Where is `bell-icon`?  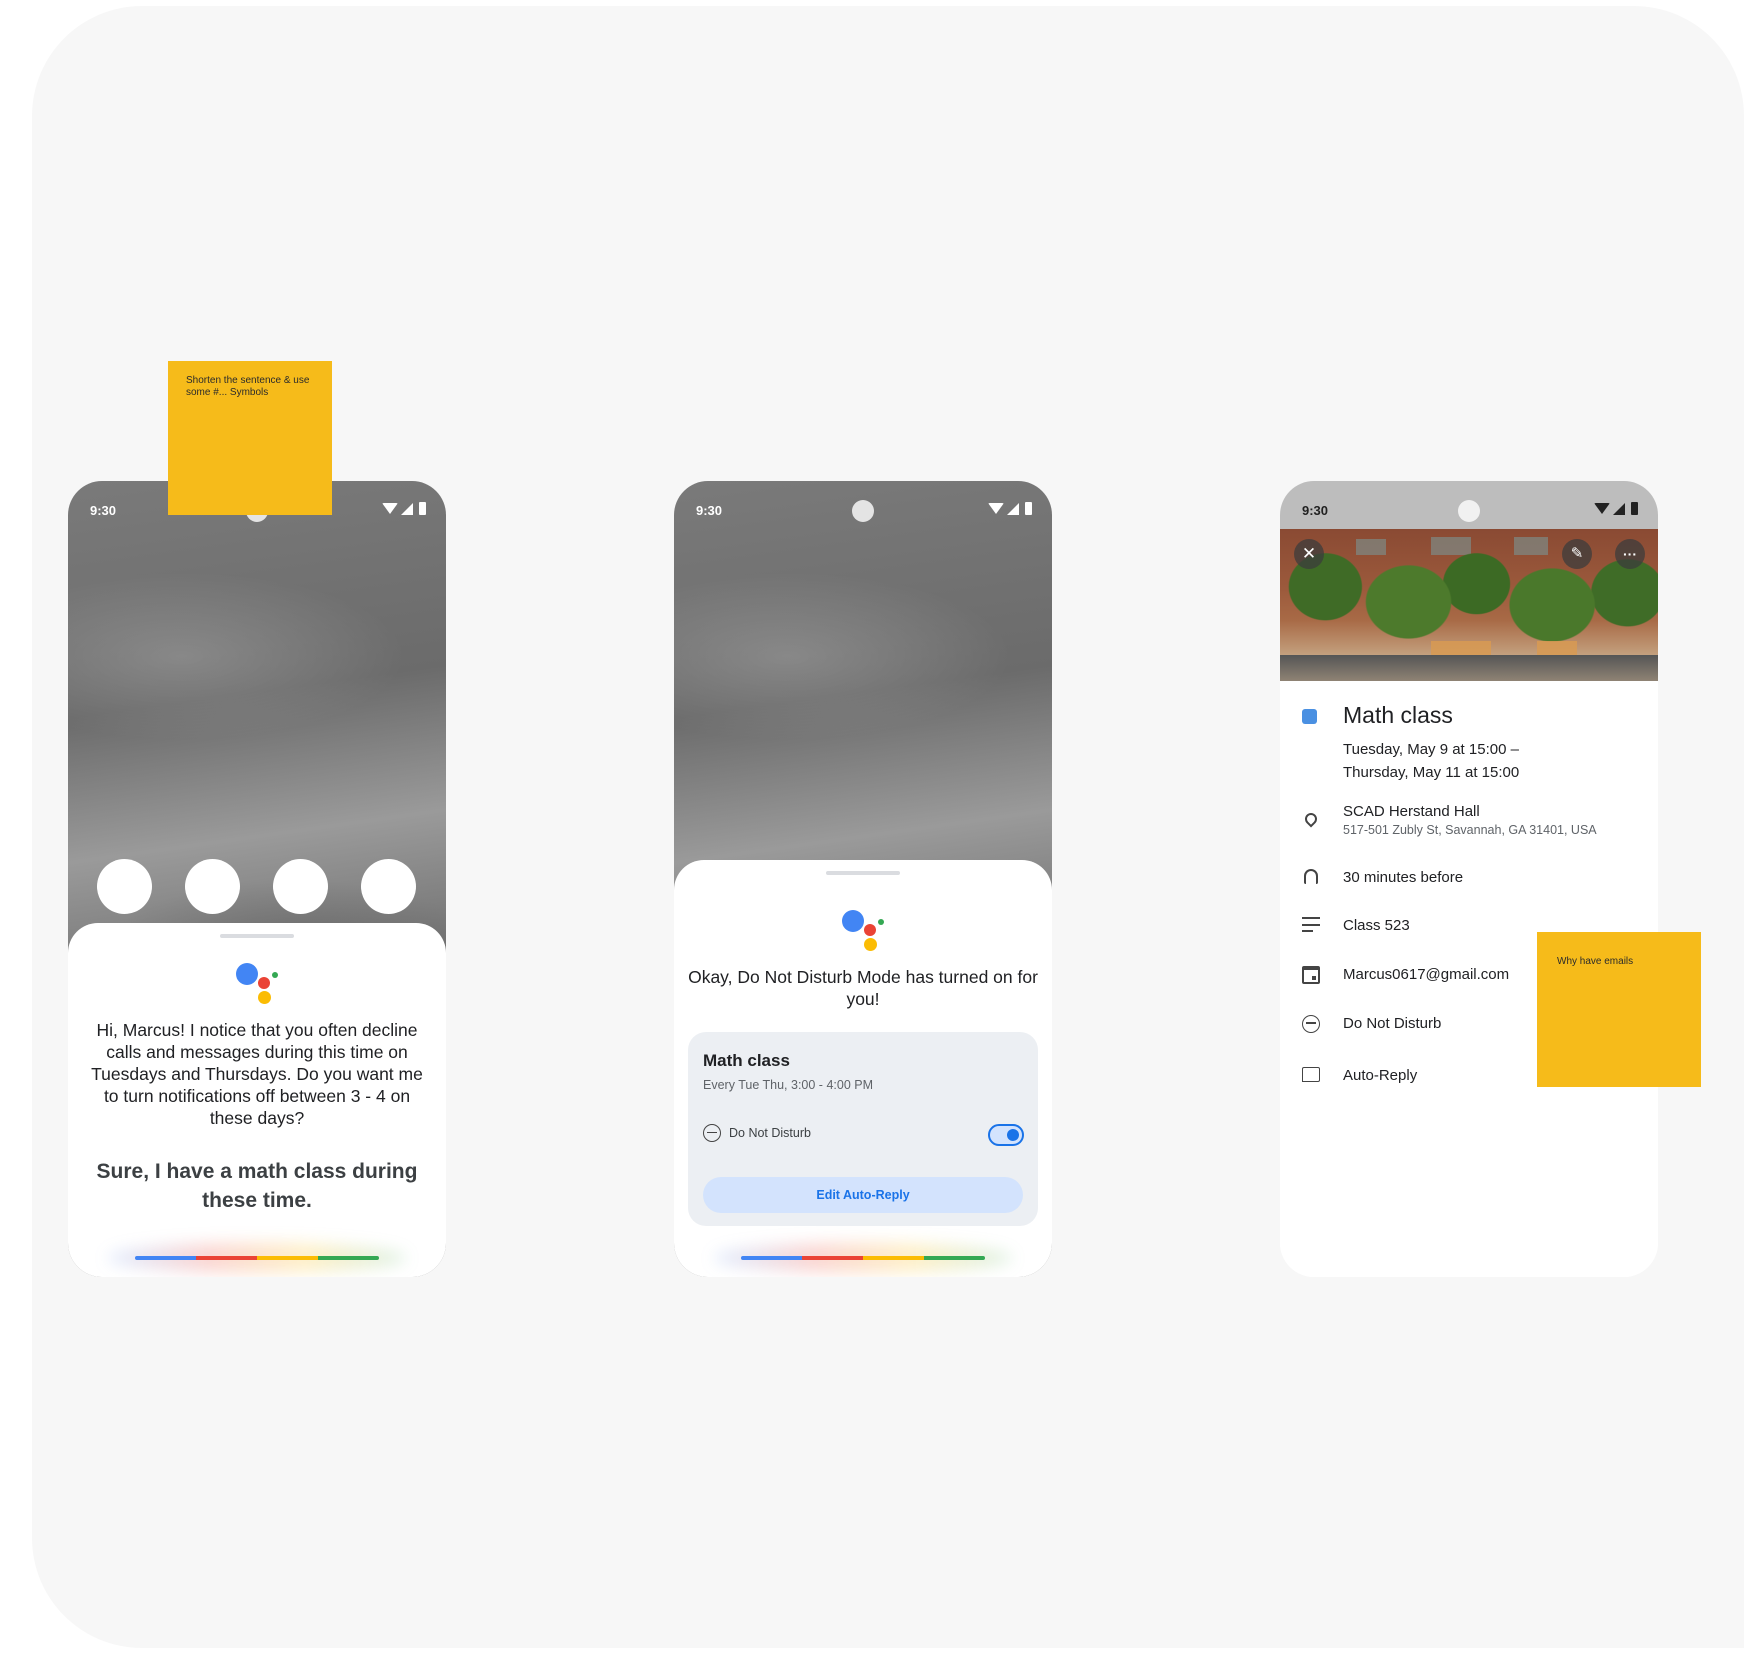
bell-icon is located at coordinates (1311, 876).